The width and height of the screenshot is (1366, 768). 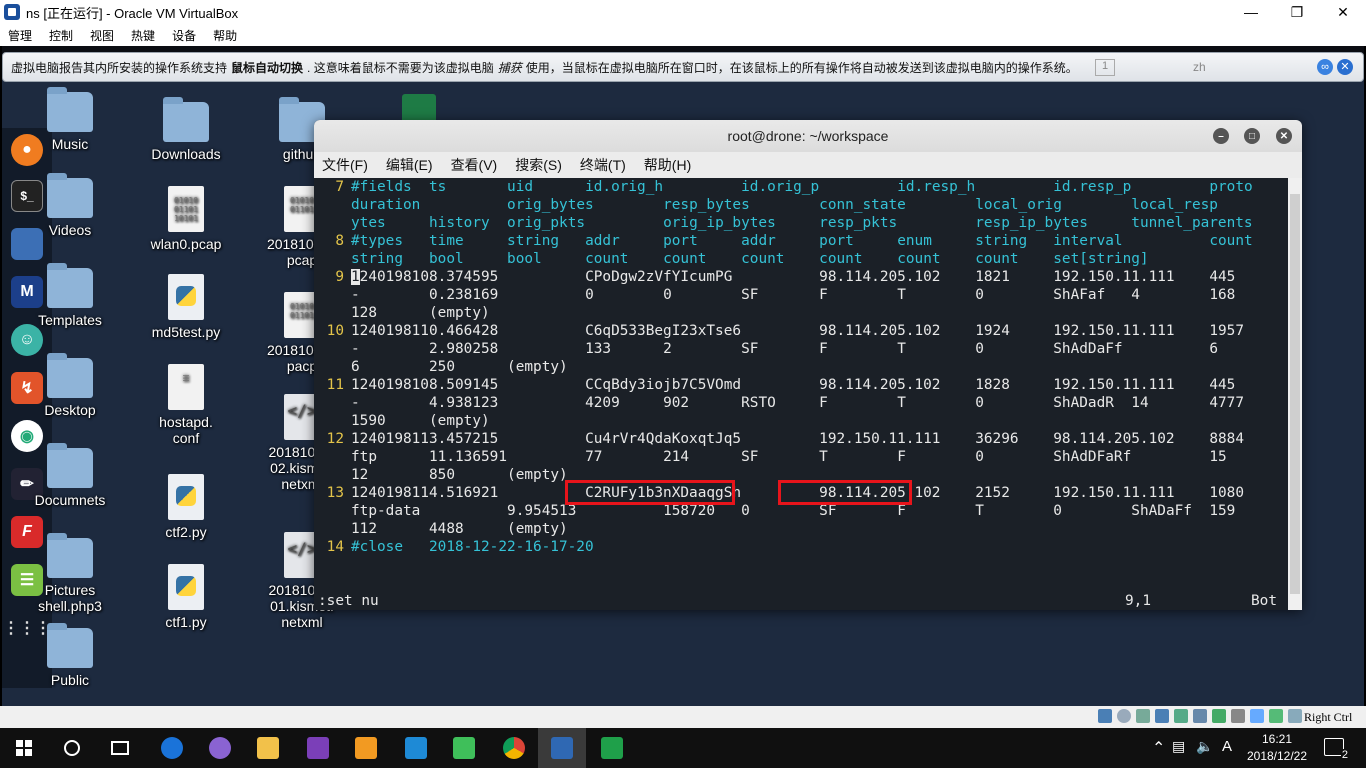 I want to click on display-status-icon, so click(x=1219, y=716).